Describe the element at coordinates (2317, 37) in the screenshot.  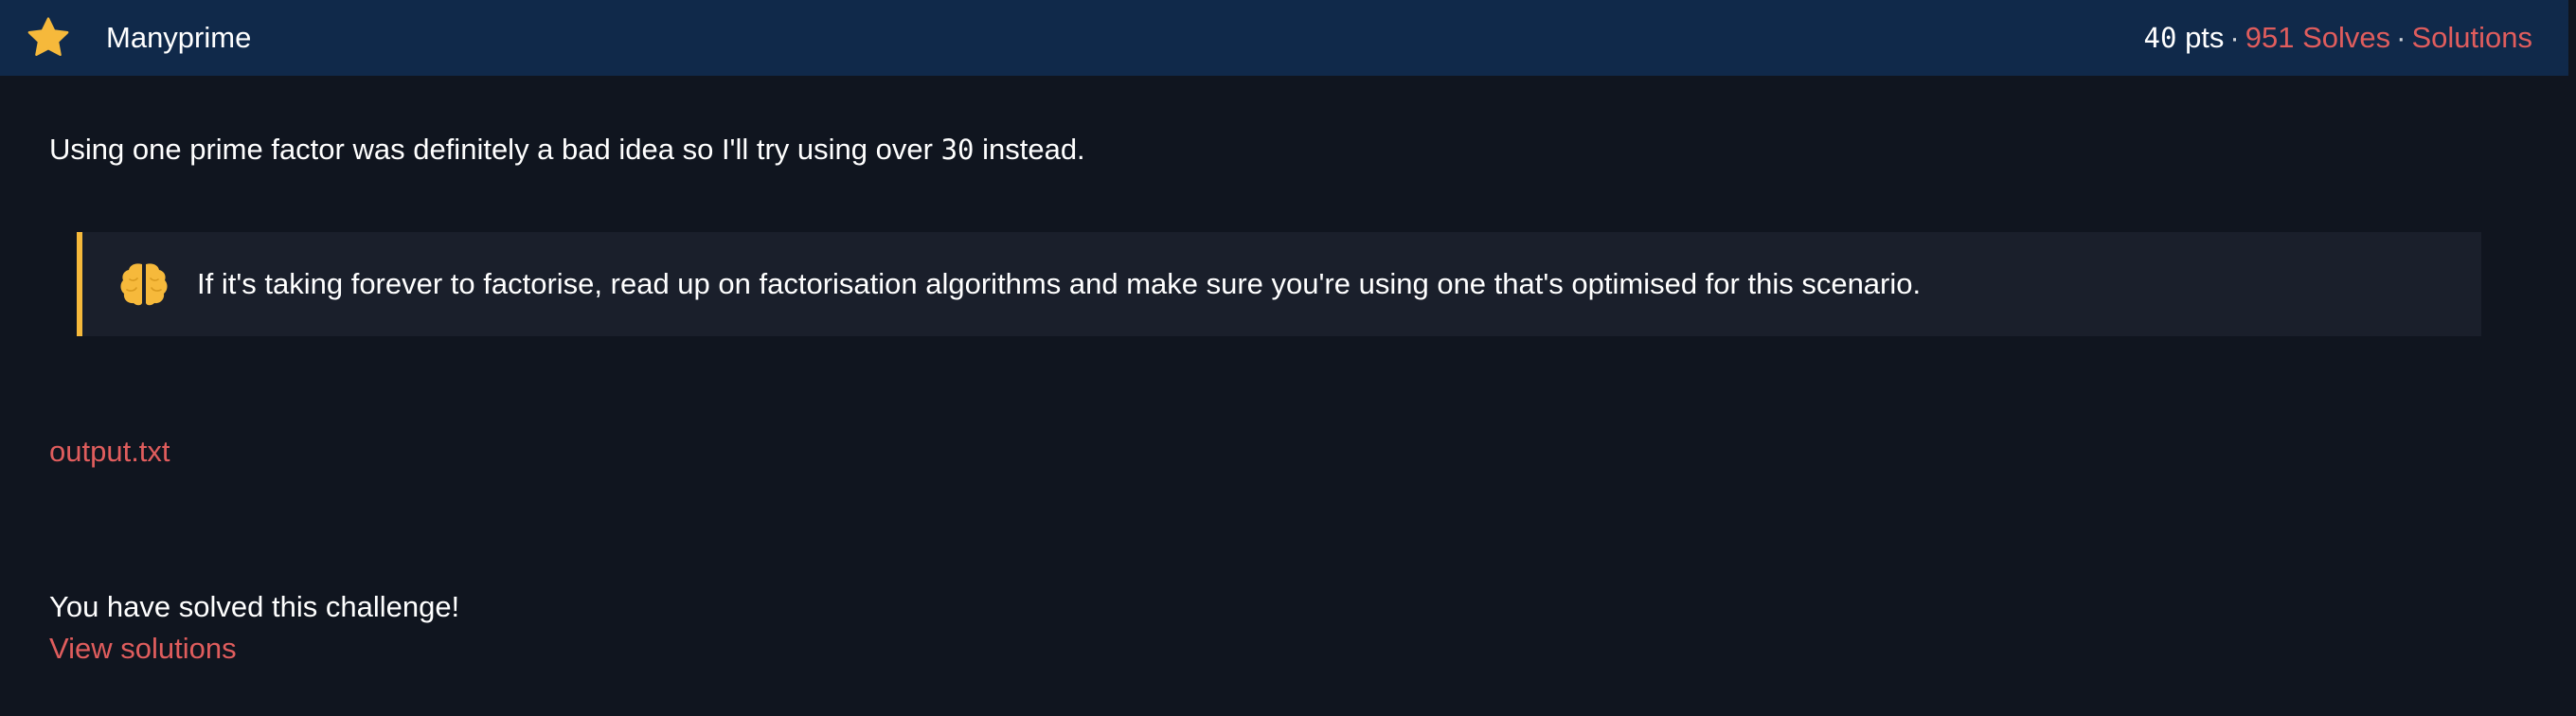
I see `solves-link: 951 Solves` at that location.